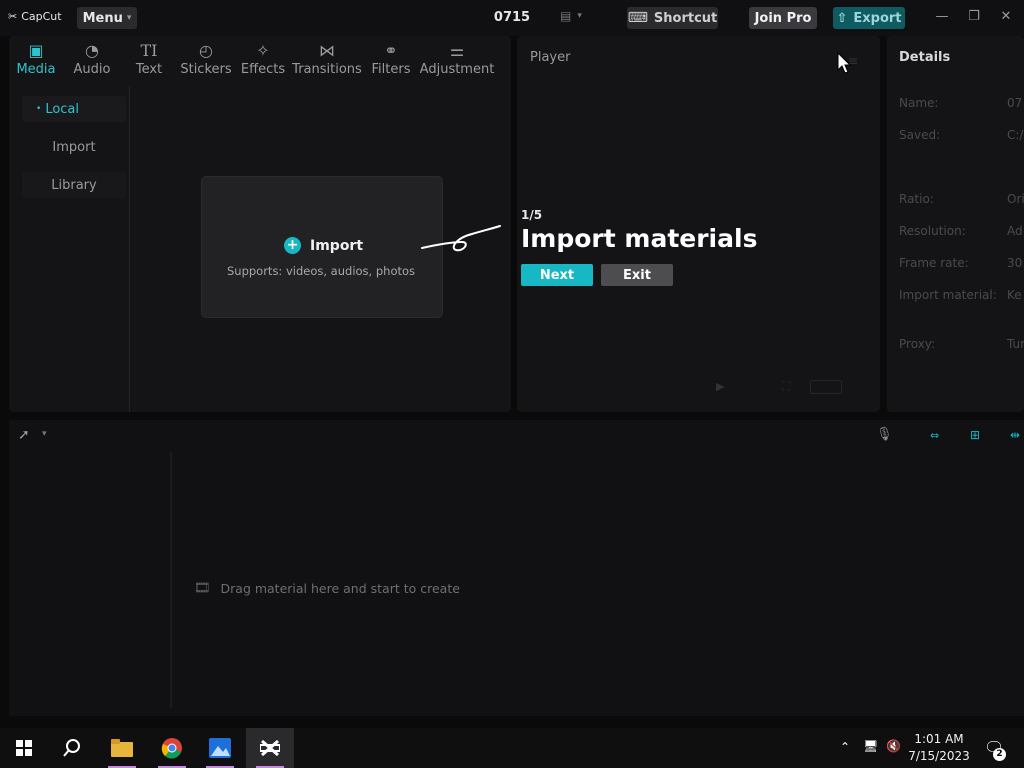  What do you see at coordinates (62, 109) in the screenshot?
I see `sidebar-item-label: Local` at bounding box center [62, 109].